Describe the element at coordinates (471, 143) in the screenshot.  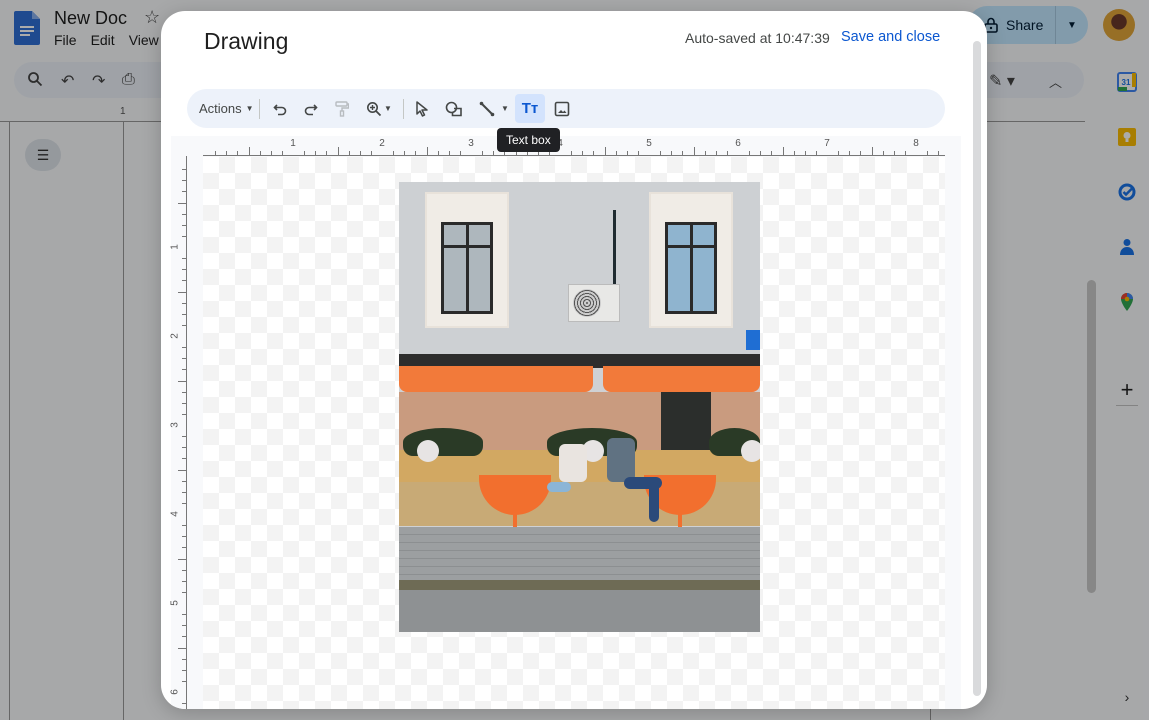
I see `ruler-label: 3` at that location.